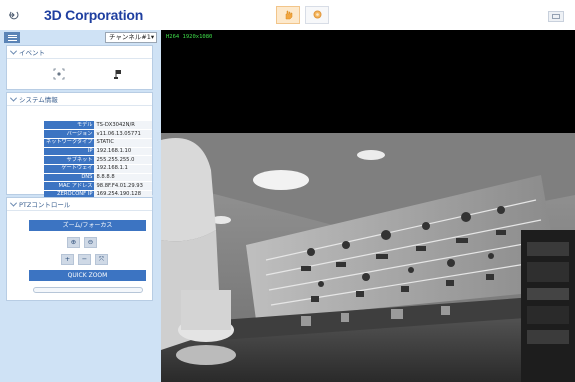 This screenshot has height=382, width=575. I want to click on brand-logo: 3D Corporation, so click(94, 15).